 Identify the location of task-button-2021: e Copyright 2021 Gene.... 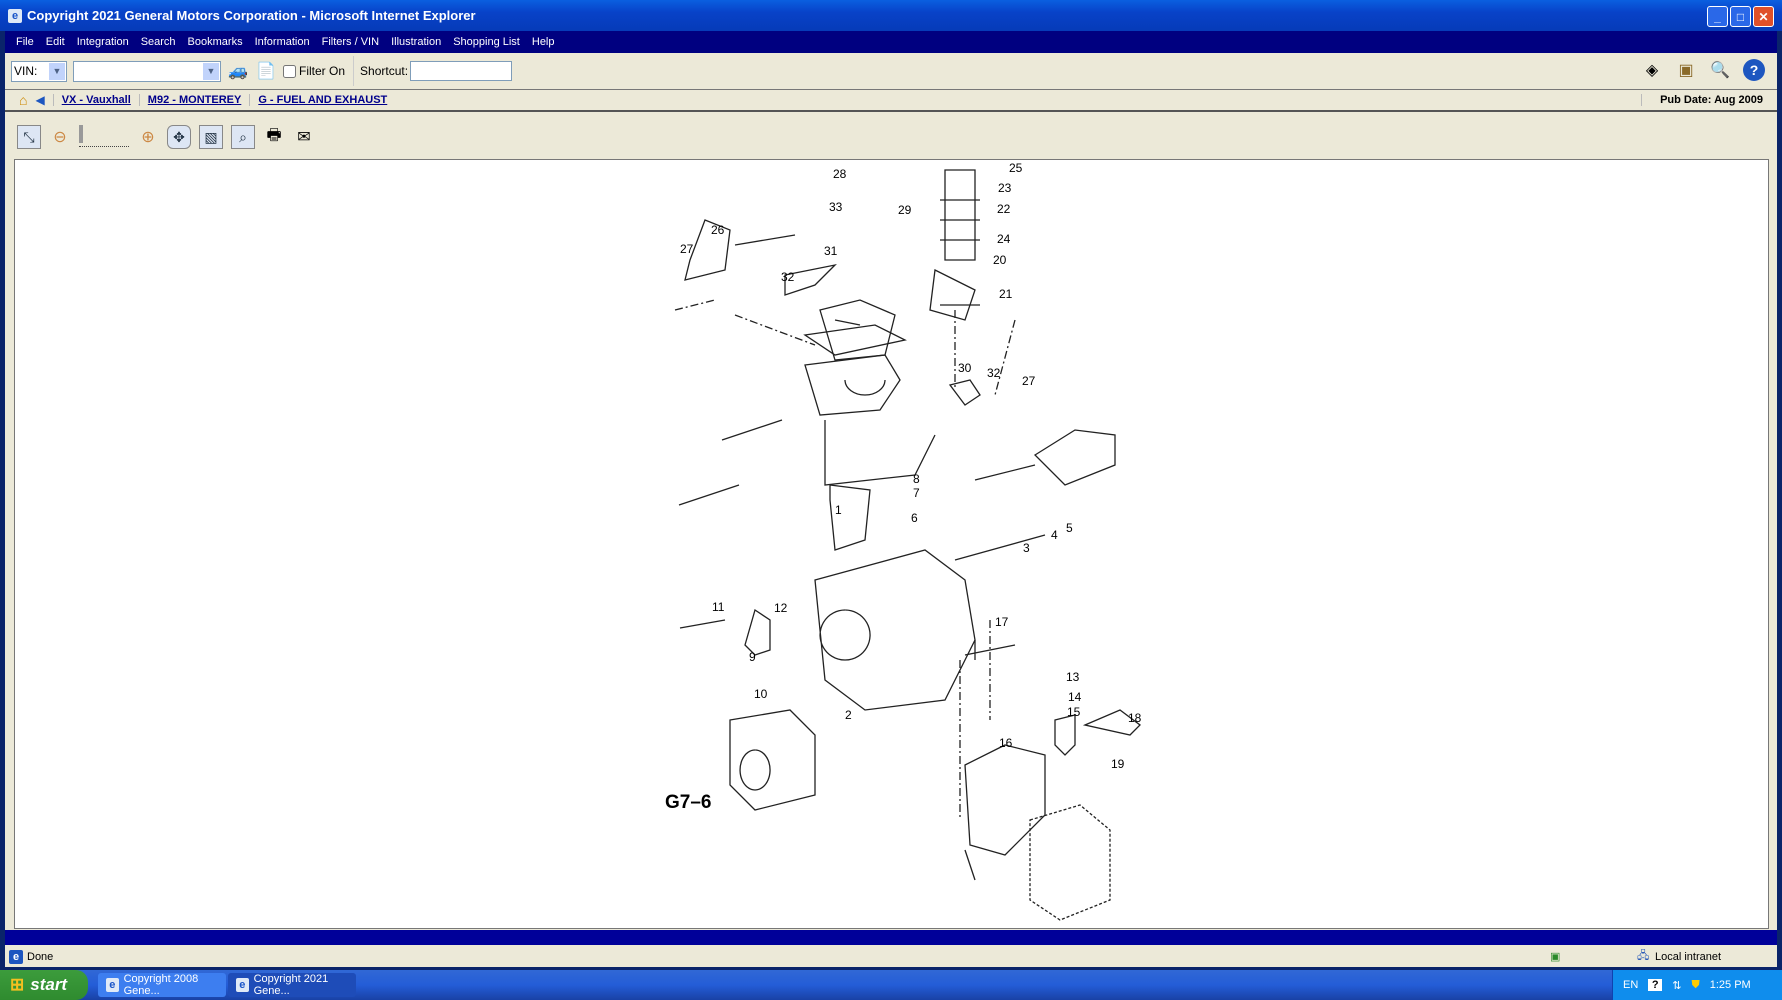
(292, 985).